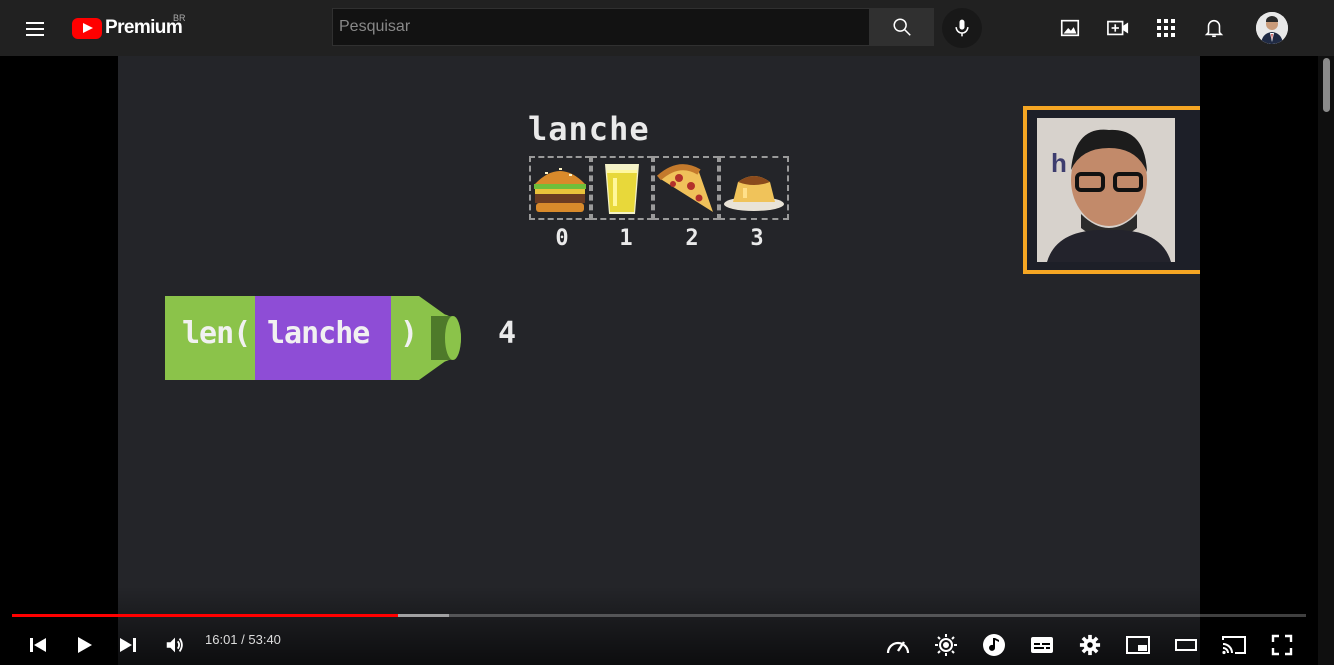 This screenshot has width=1334, height=665. Describe the element at coordinates (36, 28) in the screenshot. I see `menu-icon` at that location.